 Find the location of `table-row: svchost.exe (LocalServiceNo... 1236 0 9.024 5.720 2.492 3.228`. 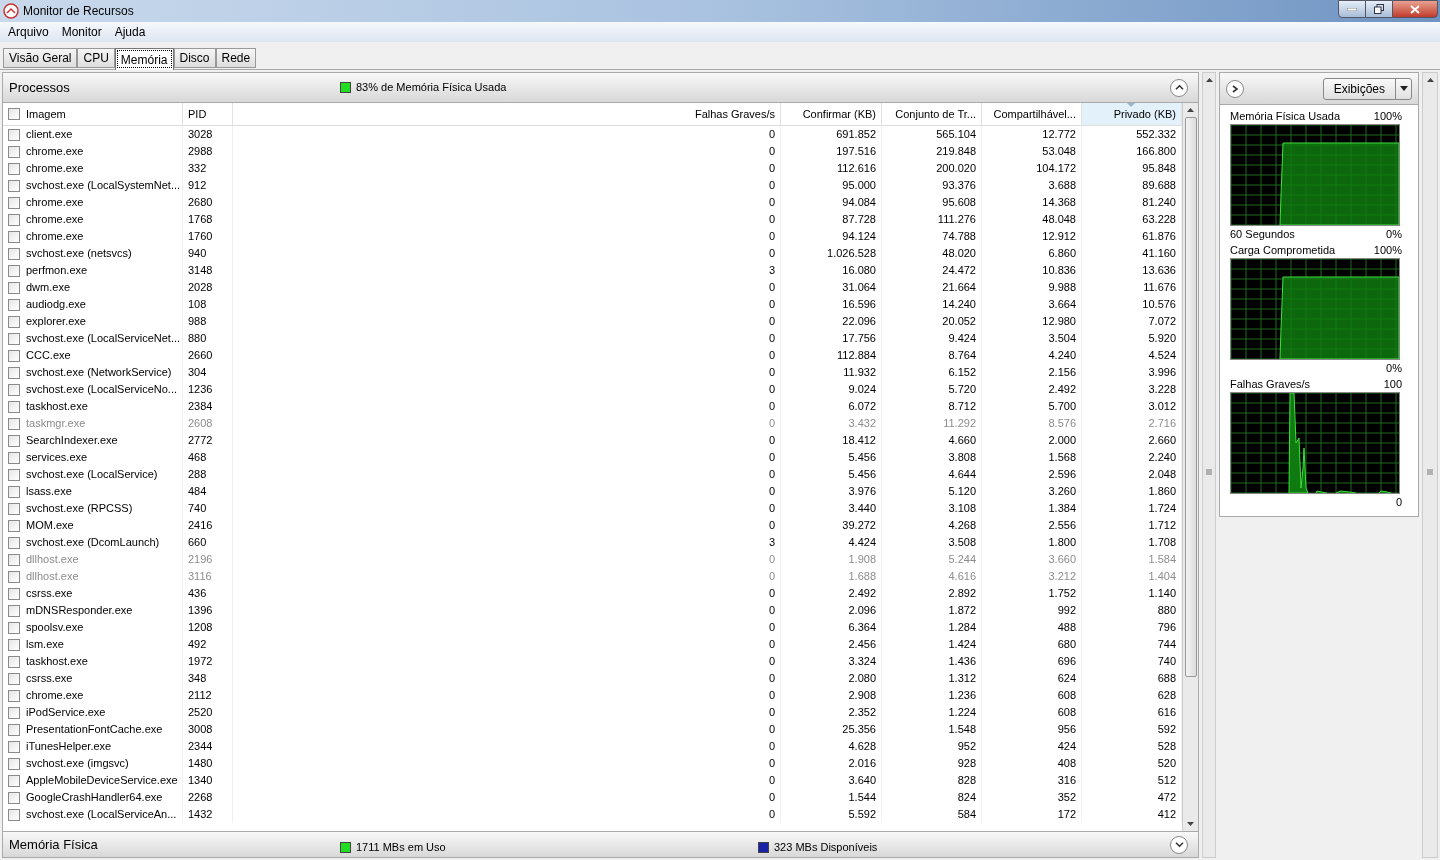

table-row: svchost.exe (LocalServiceNo... 1236 0 9.024 5.720 2.492 3.228 is located at coordinates (592, 389).